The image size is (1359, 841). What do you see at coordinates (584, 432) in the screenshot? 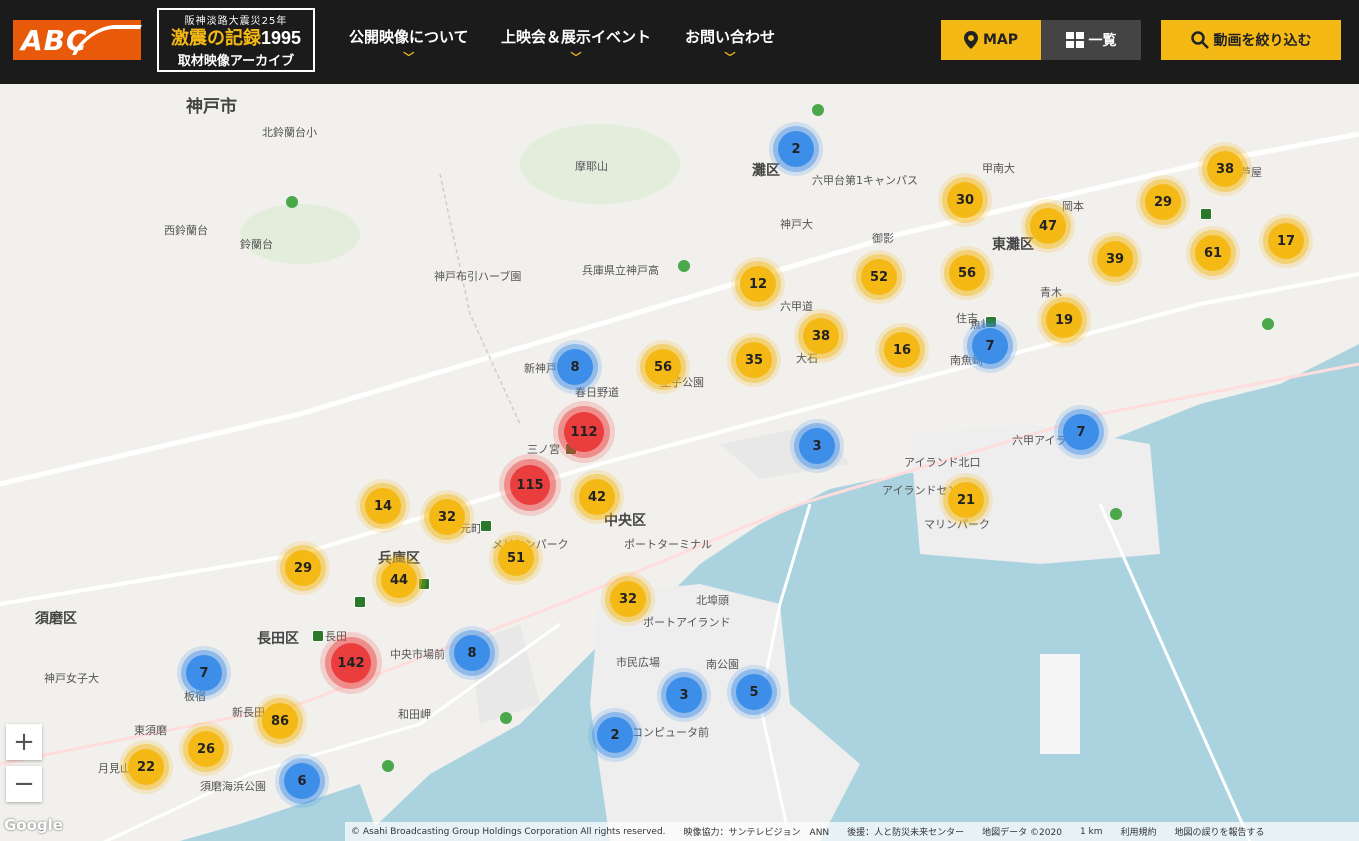
I see `map-cluster-marker: 112` at bounding box center [584, 432].